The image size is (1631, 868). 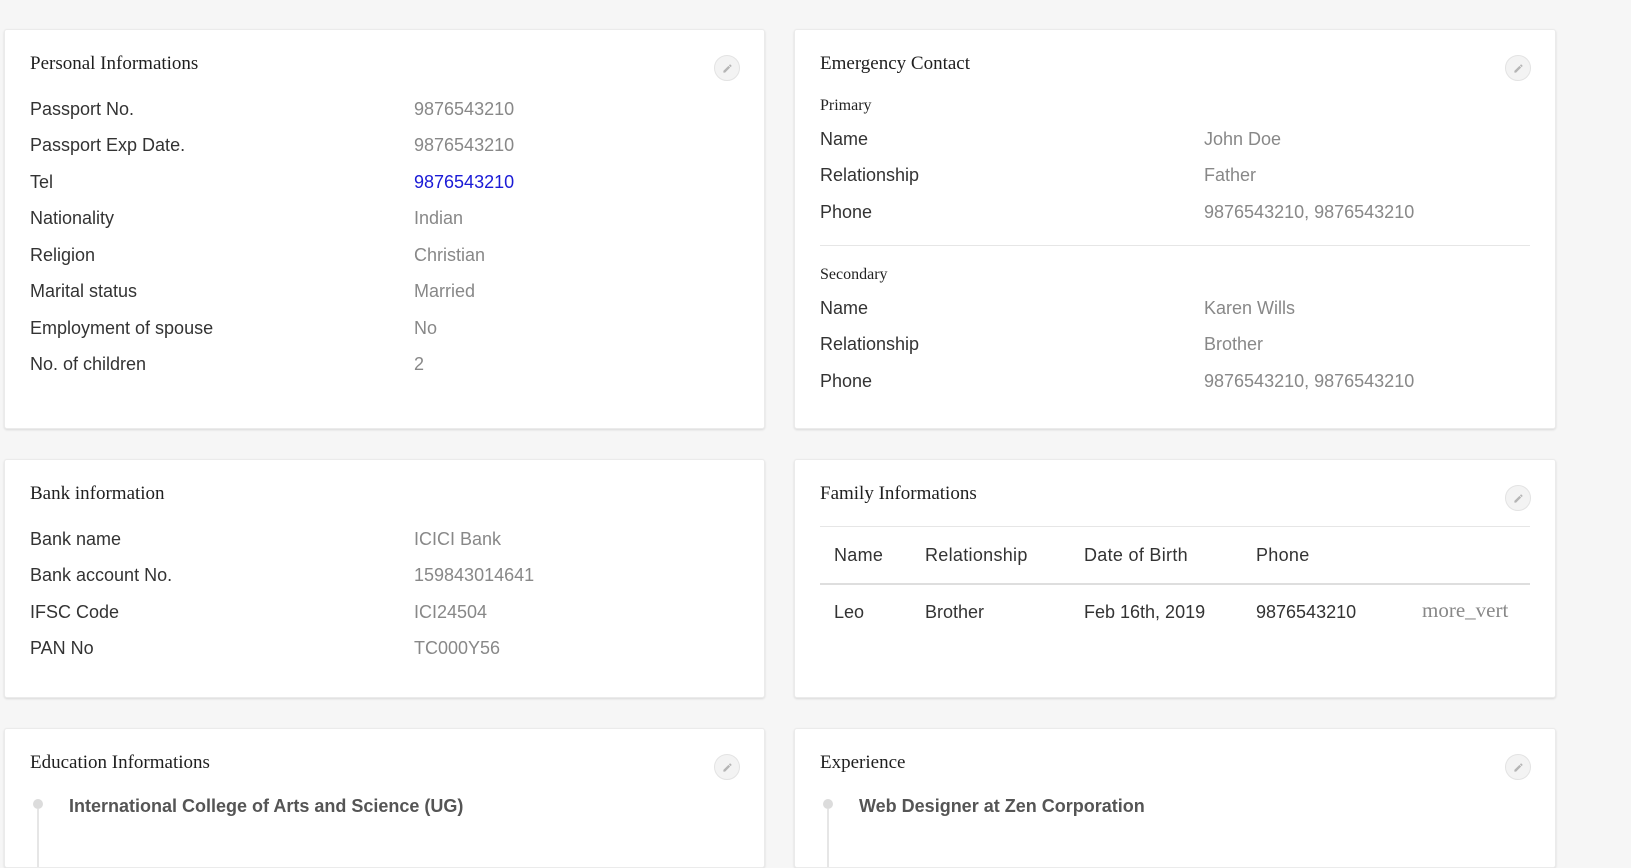 I want to click on info-label: Passport Exp Date., so click(x=108, y=145).